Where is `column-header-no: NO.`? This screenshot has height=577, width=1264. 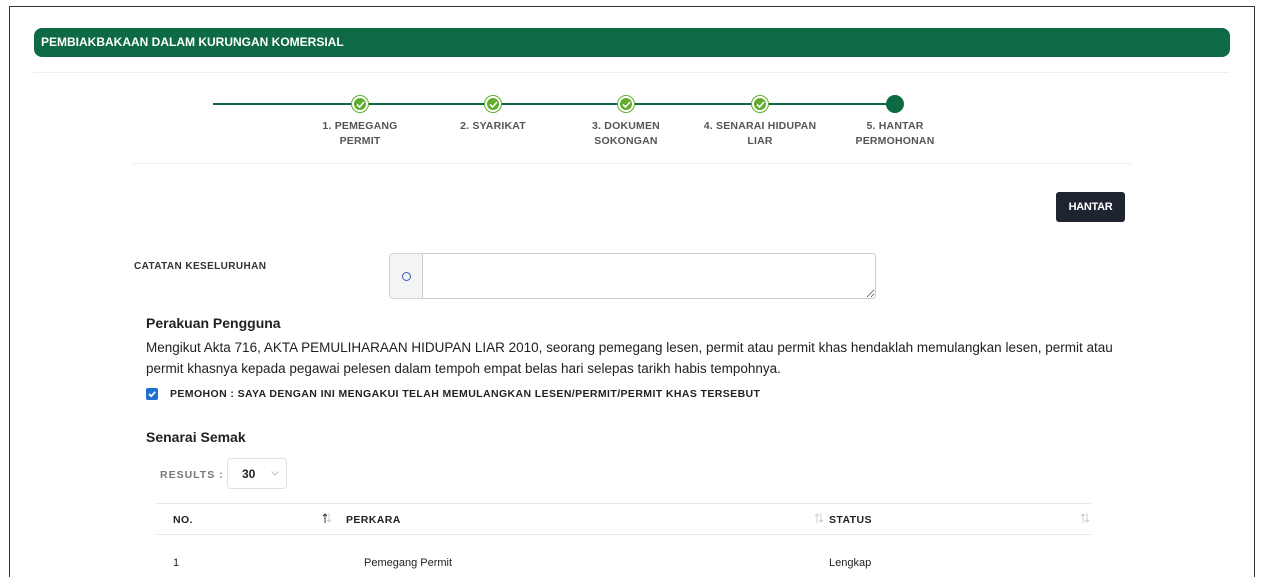 column-header-no: NO. is located at coordinates (183, 520).